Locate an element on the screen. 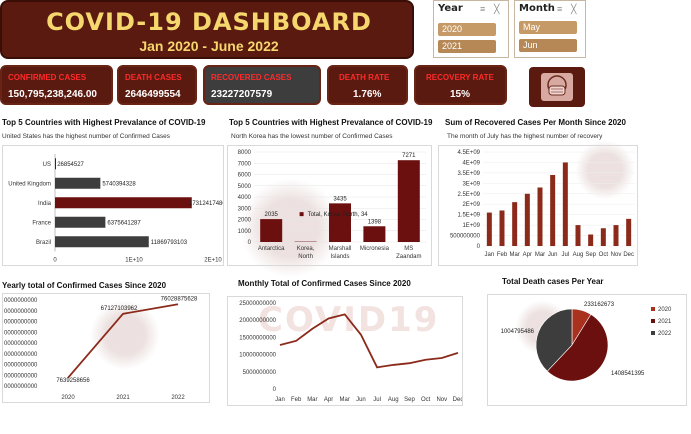 The image size is (691, 434). kpi-label: DEATH CASES is located at coordinates (153, 77).